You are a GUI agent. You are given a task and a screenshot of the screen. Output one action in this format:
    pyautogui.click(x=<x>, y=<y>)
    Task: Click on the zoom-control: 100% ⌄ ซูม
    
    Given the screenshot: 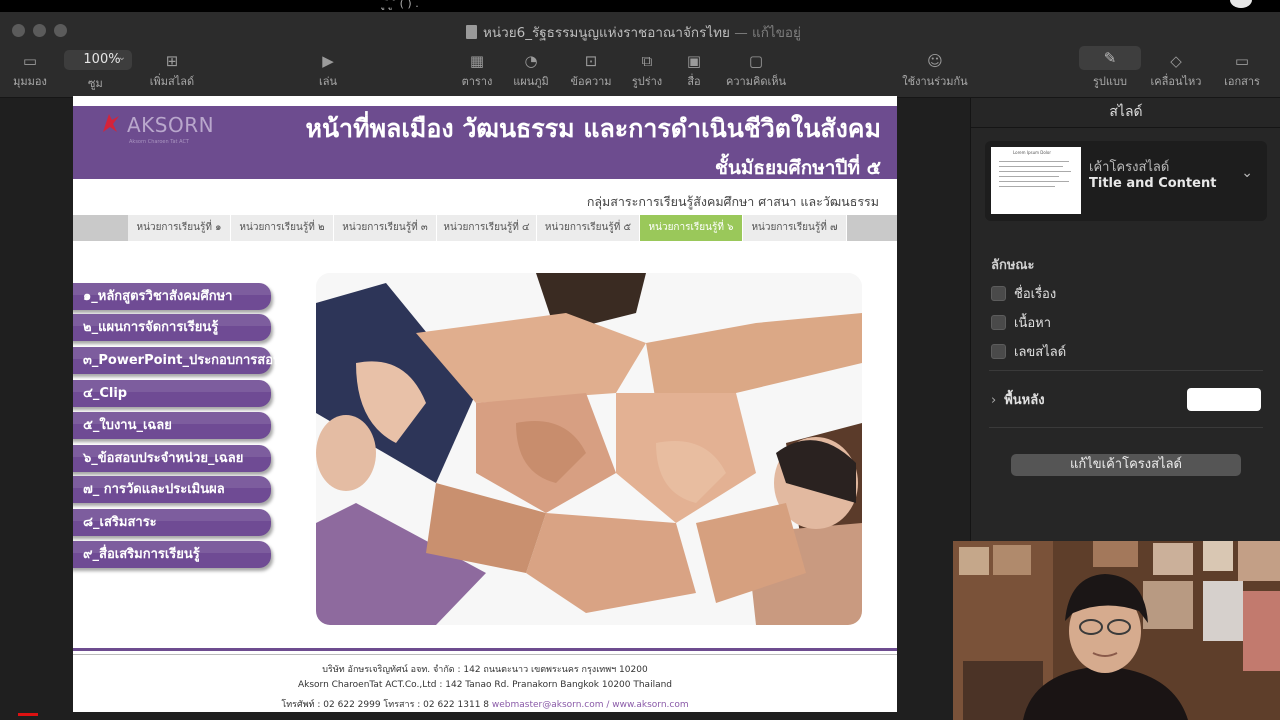 What is the action you would take?
    pyautogui.click(x=70, y=74)
    